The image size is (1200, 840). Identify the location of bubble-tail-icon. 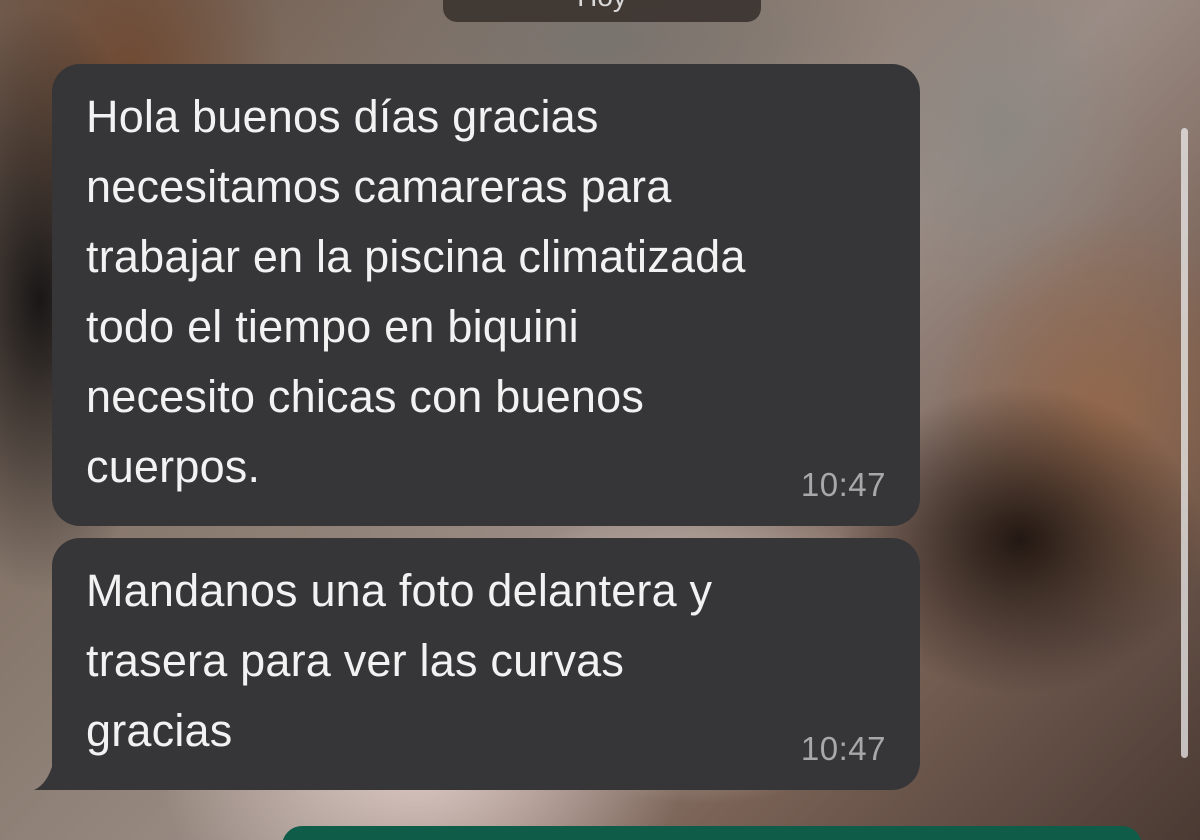
(52, 775).